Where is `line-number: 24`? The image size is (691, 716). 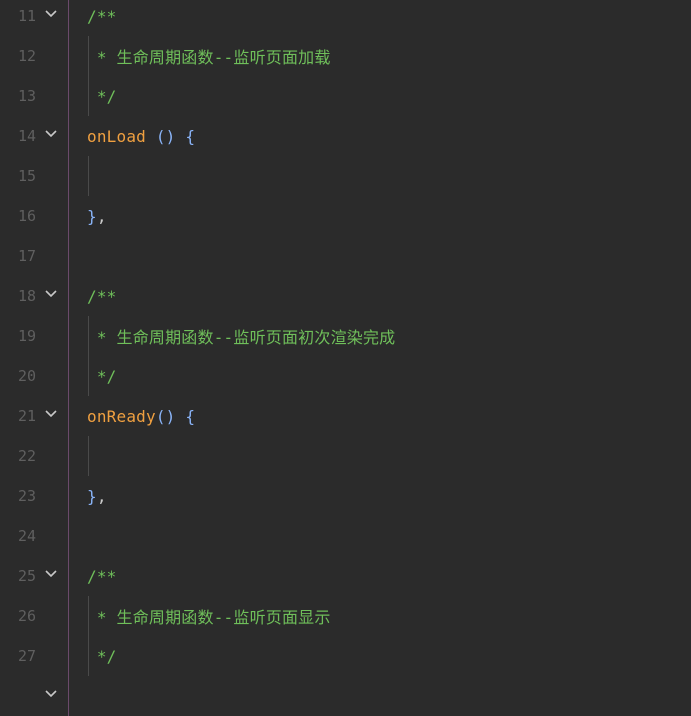 line-number: 24 is located at coordinates (26, 536).